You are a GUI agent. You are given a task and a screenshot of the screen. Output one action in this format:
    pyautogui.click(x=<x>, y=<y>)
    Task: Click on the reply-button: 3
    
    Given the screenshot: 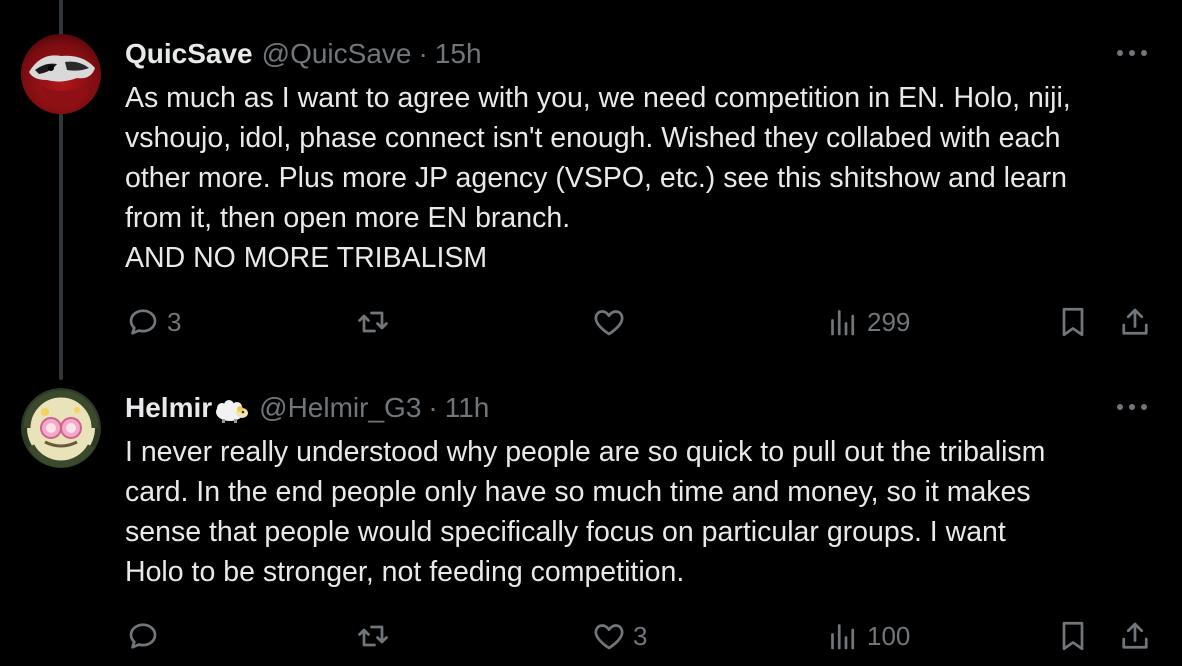 What is the action you would take?
    pyautogui.click(x=153, y=322)
    